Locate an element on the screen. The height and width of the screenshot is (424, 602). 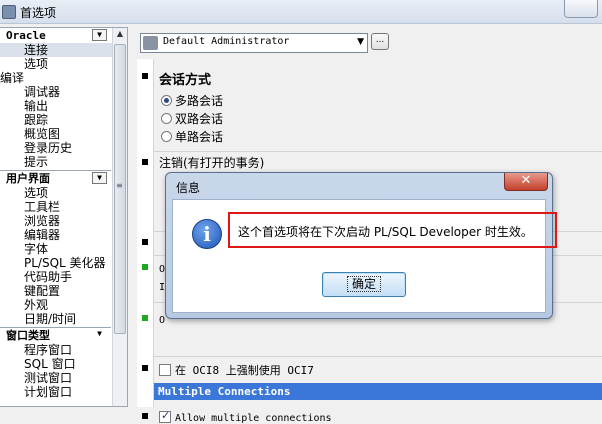
oci8-option: 在 OCI8 上强制使用 OCI7 is located at coordinates (236, 370).